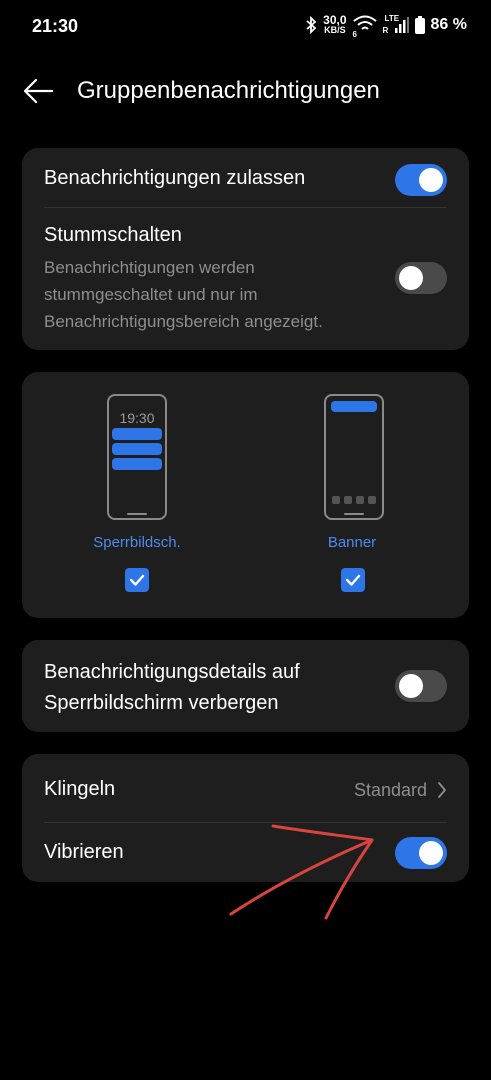 This screenshot has height=1080, width=491. I want to click on allow-notifications-label: Benachrichtigungen zulassen, so click(175, 178).